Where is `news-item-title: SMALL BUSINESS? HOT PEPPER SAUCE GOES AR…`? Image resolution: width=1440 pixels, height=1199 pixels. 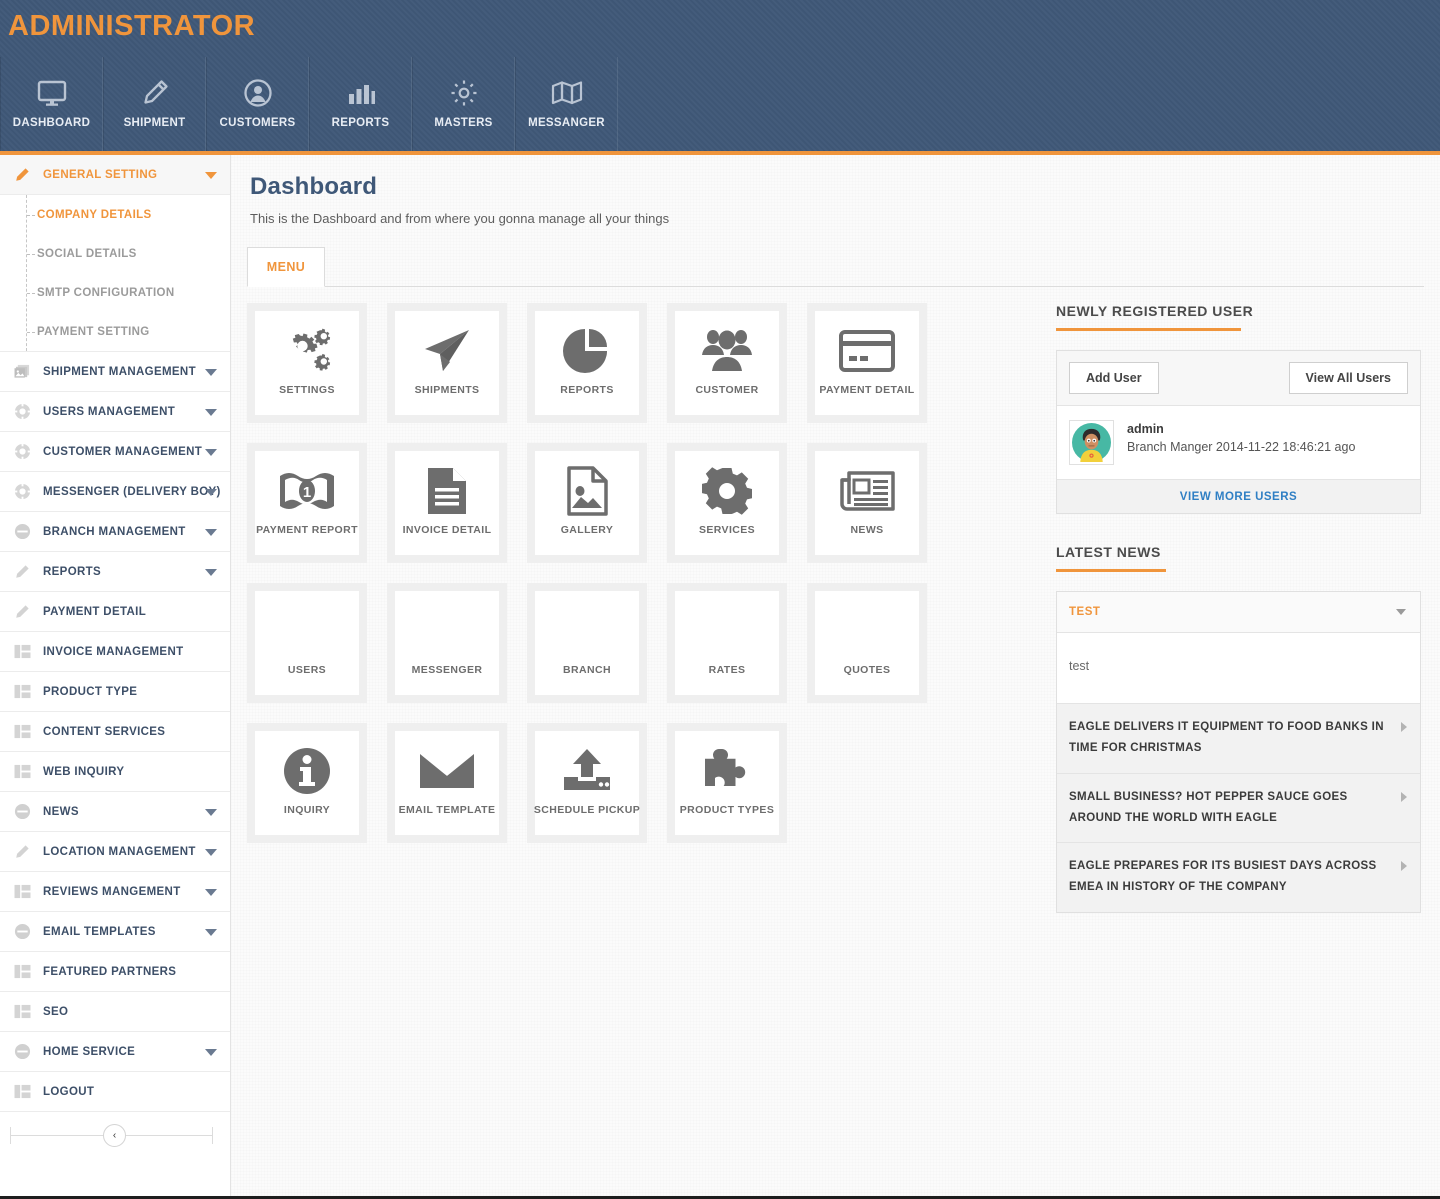 news-item-title: SMALL BUSINESS? HOT PEPPER SAUCE GOES AR… is located at coordinates (1208, 807).